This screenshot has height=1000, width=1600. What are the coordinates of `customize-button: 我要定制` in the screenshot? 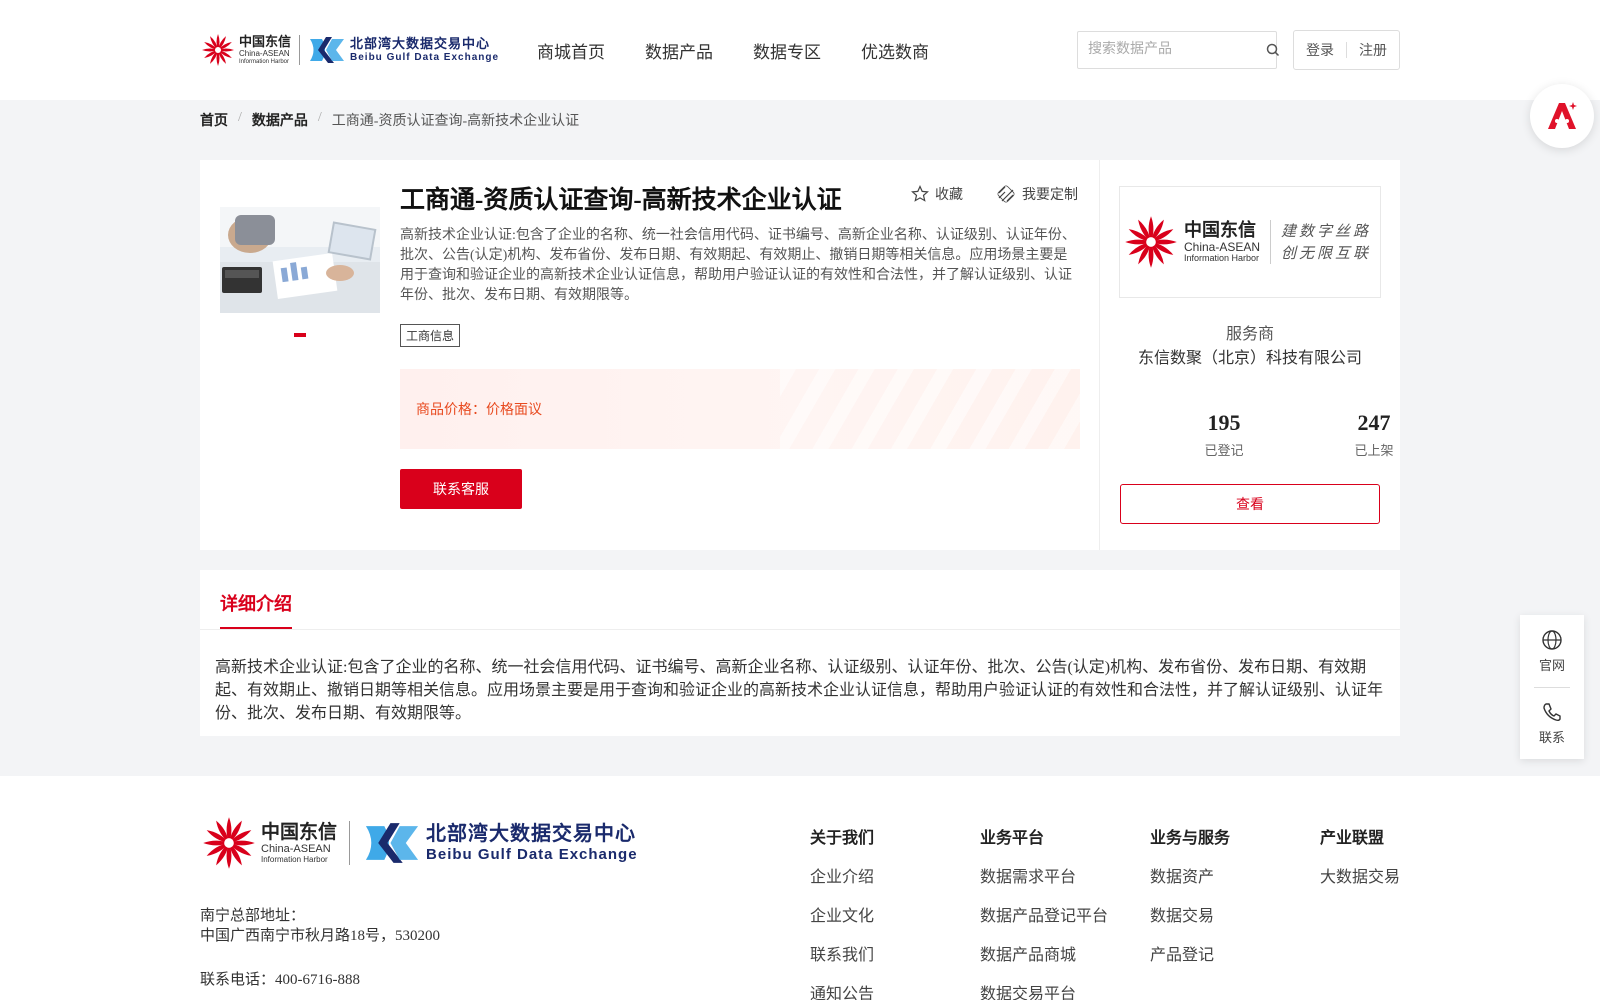 It's located at (1037, 194).